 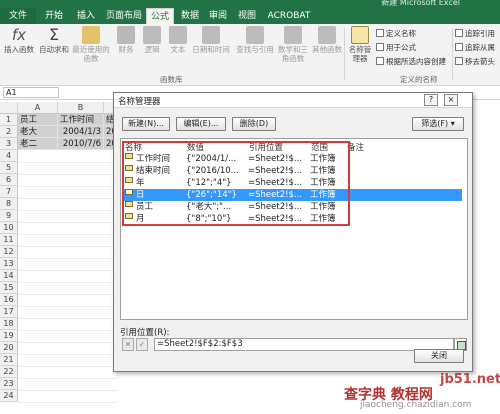 What do you see at coordinates (255, 40) in the screenshot?
I see `lookup-reference-button: 查找与引用` at bounding box center [255, 40].